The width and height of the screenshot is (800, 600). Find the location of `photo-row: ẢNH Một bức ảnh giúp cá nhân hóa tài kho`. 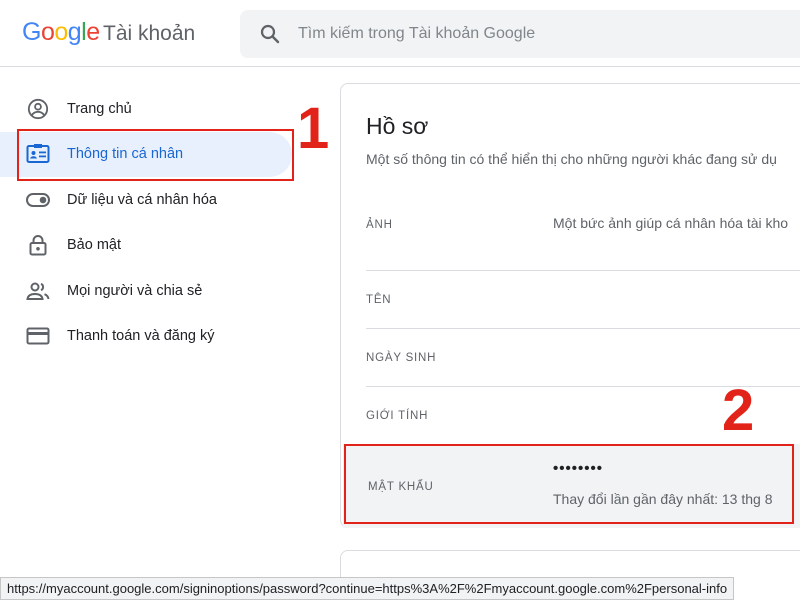

photo-row: ẢNH Một bức ảnh giúp cá nhân hóa tài kho is located at coordinates (583, 232).